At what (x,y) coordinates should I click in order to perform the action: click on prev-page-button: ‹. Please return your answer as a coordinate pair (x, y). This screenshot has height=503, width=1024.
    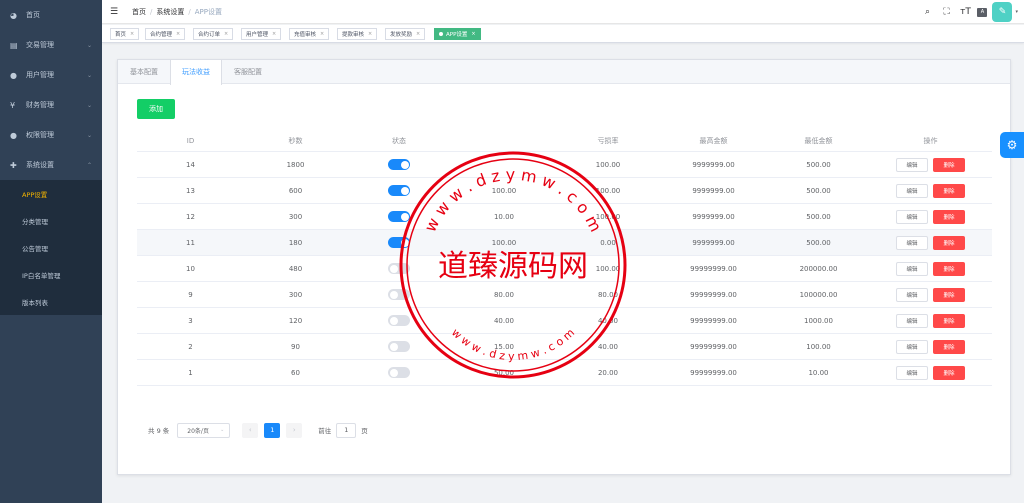
    Looking at the image, I should click on (250, 430).